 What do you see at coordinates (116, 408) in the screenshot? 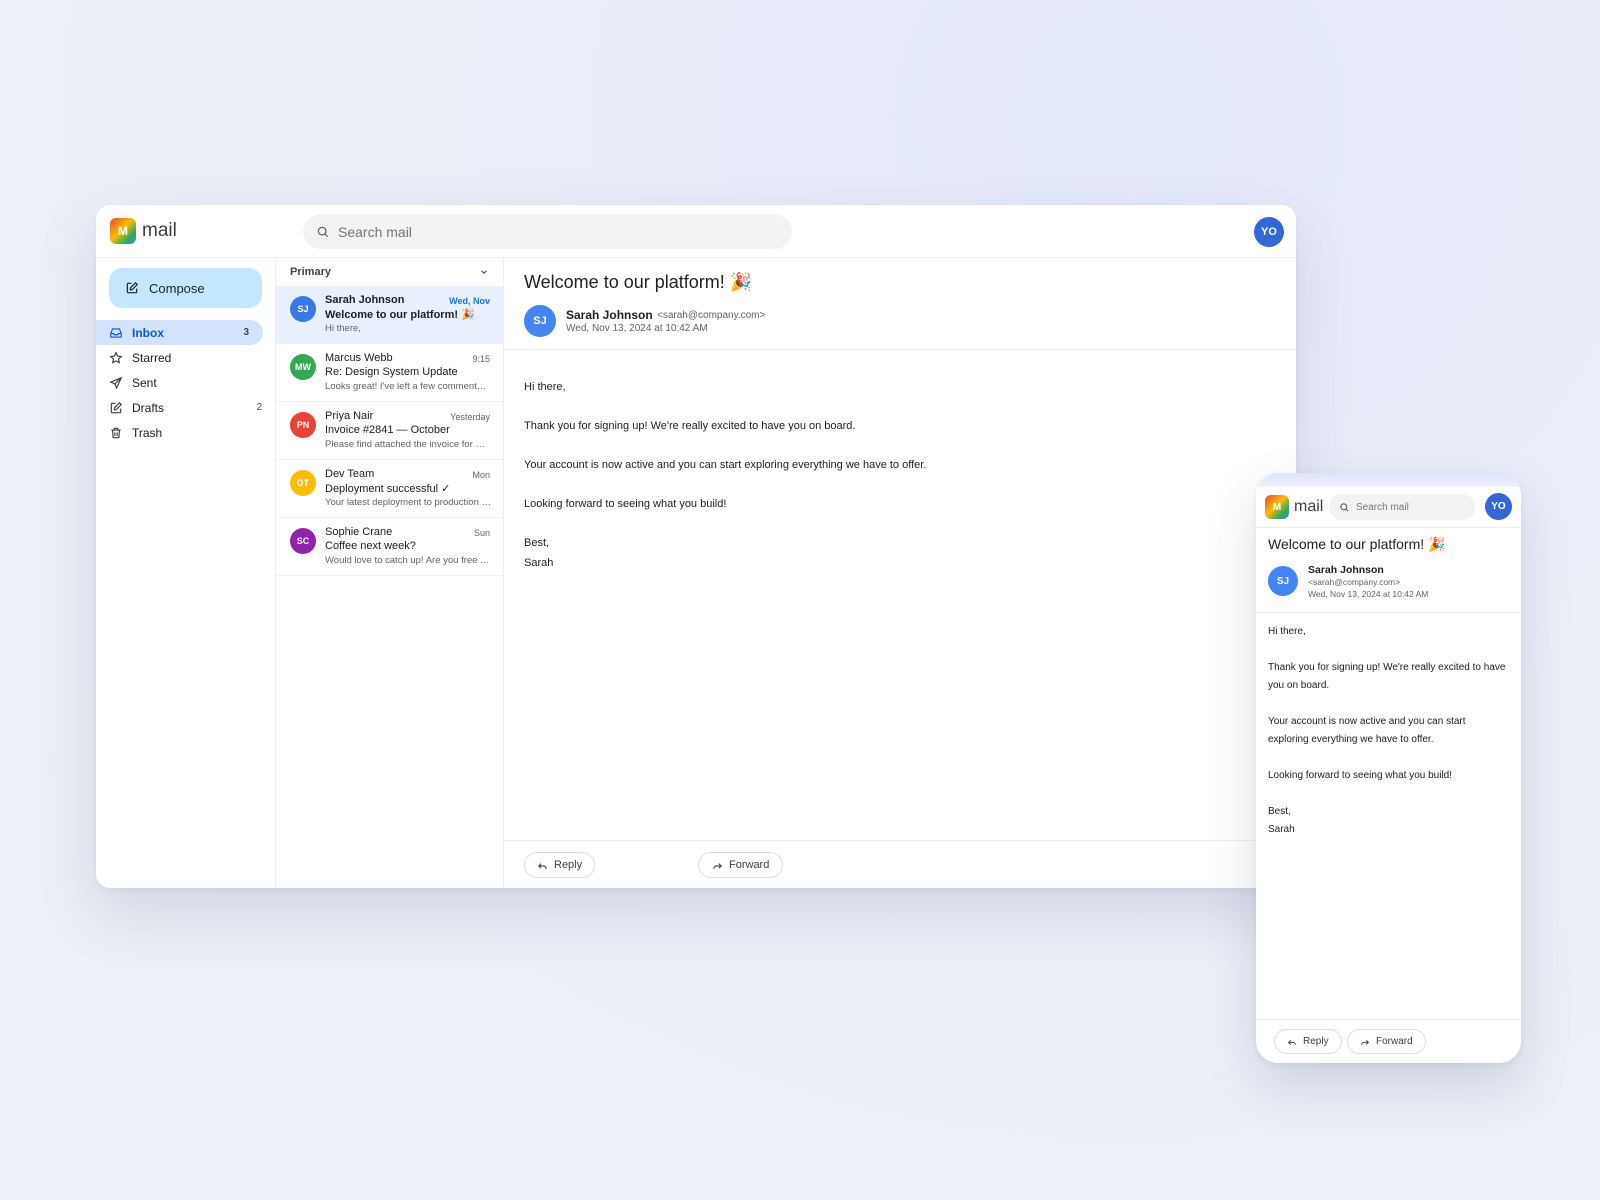
I see `edit-icon` at bounding box center [116, 408].